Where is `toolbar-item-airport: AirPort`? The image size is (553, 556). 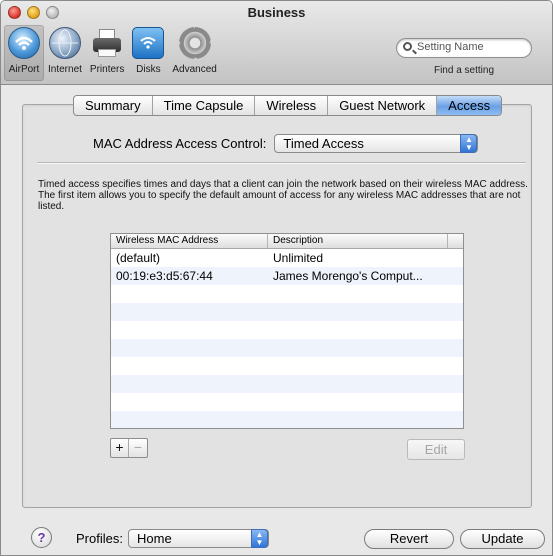
toolbar-item-airport: AirPort is located at coordinates (24, 53).